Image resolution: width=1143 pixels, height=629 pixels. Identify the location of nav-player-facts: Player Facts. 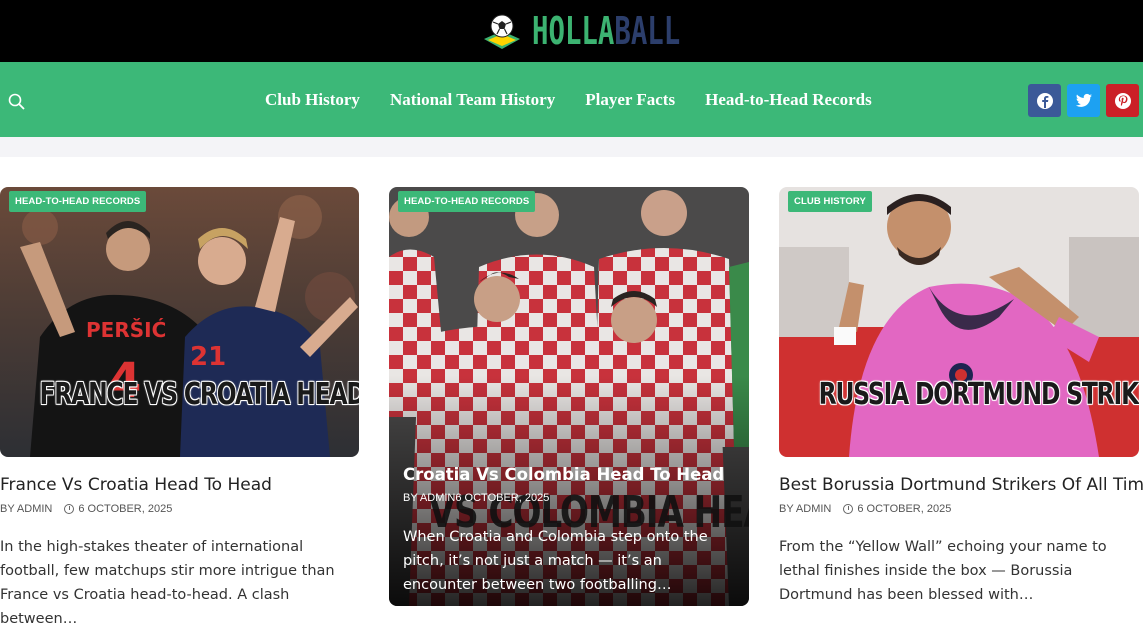
(630, 100).